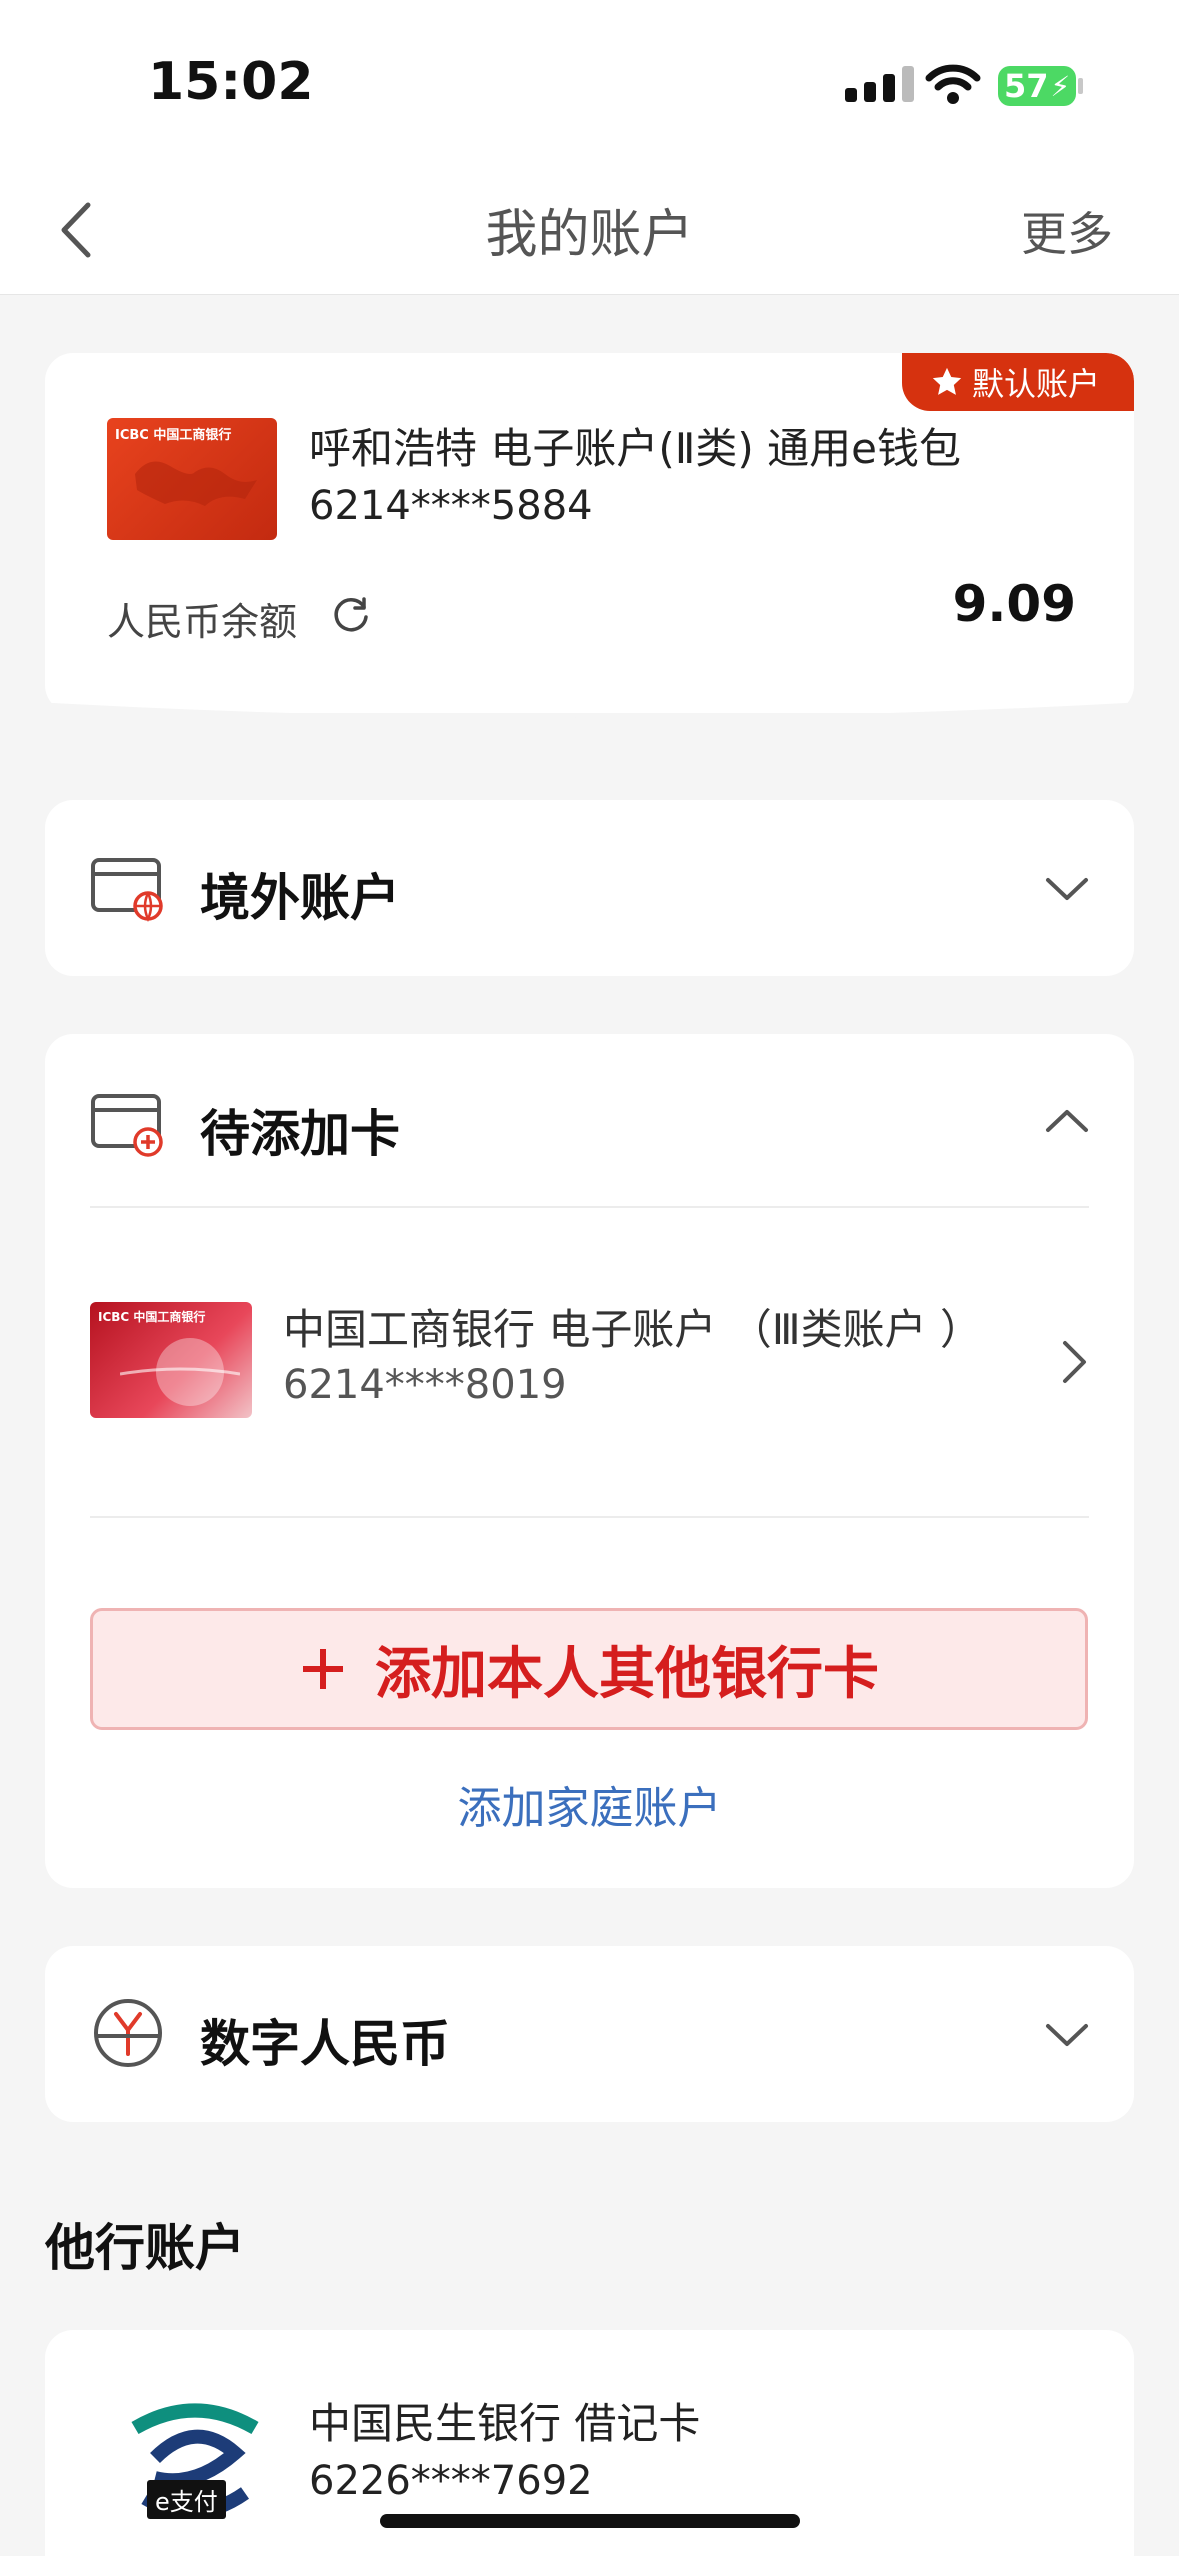 Image resolution: width=1179 pixels, height=2556 pixels. Describe the element at coordinates (589, 737) in the screenshot. I see `header-curve` at that location.